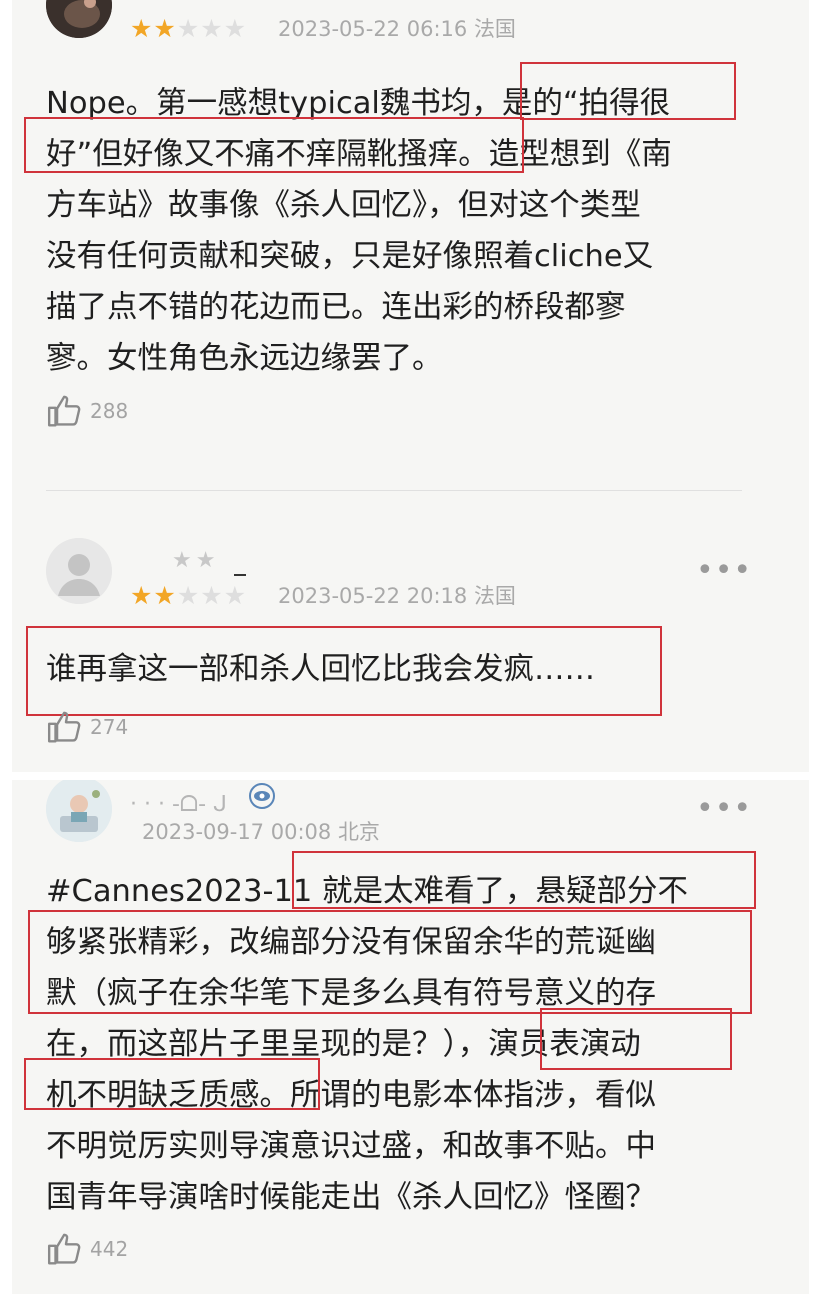 The width and height of the screenshot is (820, 1302). What do you see at coordinates (351, 993) in the screenshot?
I see `review-text-line: 默（疯子在余华笔下是多么具有符号意义的存` at bounding box center [351, 993].